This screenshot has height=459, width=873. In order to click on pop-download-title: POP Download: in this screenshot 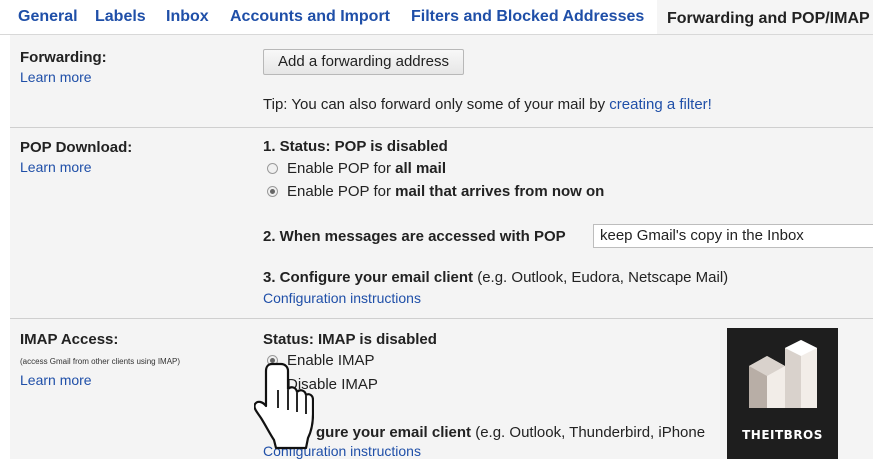, I will do `click(76, 147)`.